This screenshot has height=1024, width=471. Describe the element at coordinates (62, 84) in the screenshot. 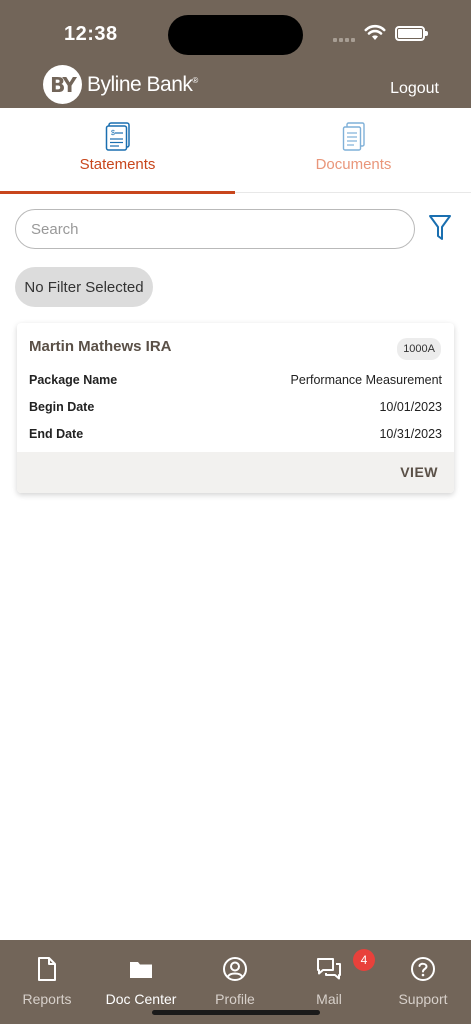

I see `brand-mark: BY` at that location.